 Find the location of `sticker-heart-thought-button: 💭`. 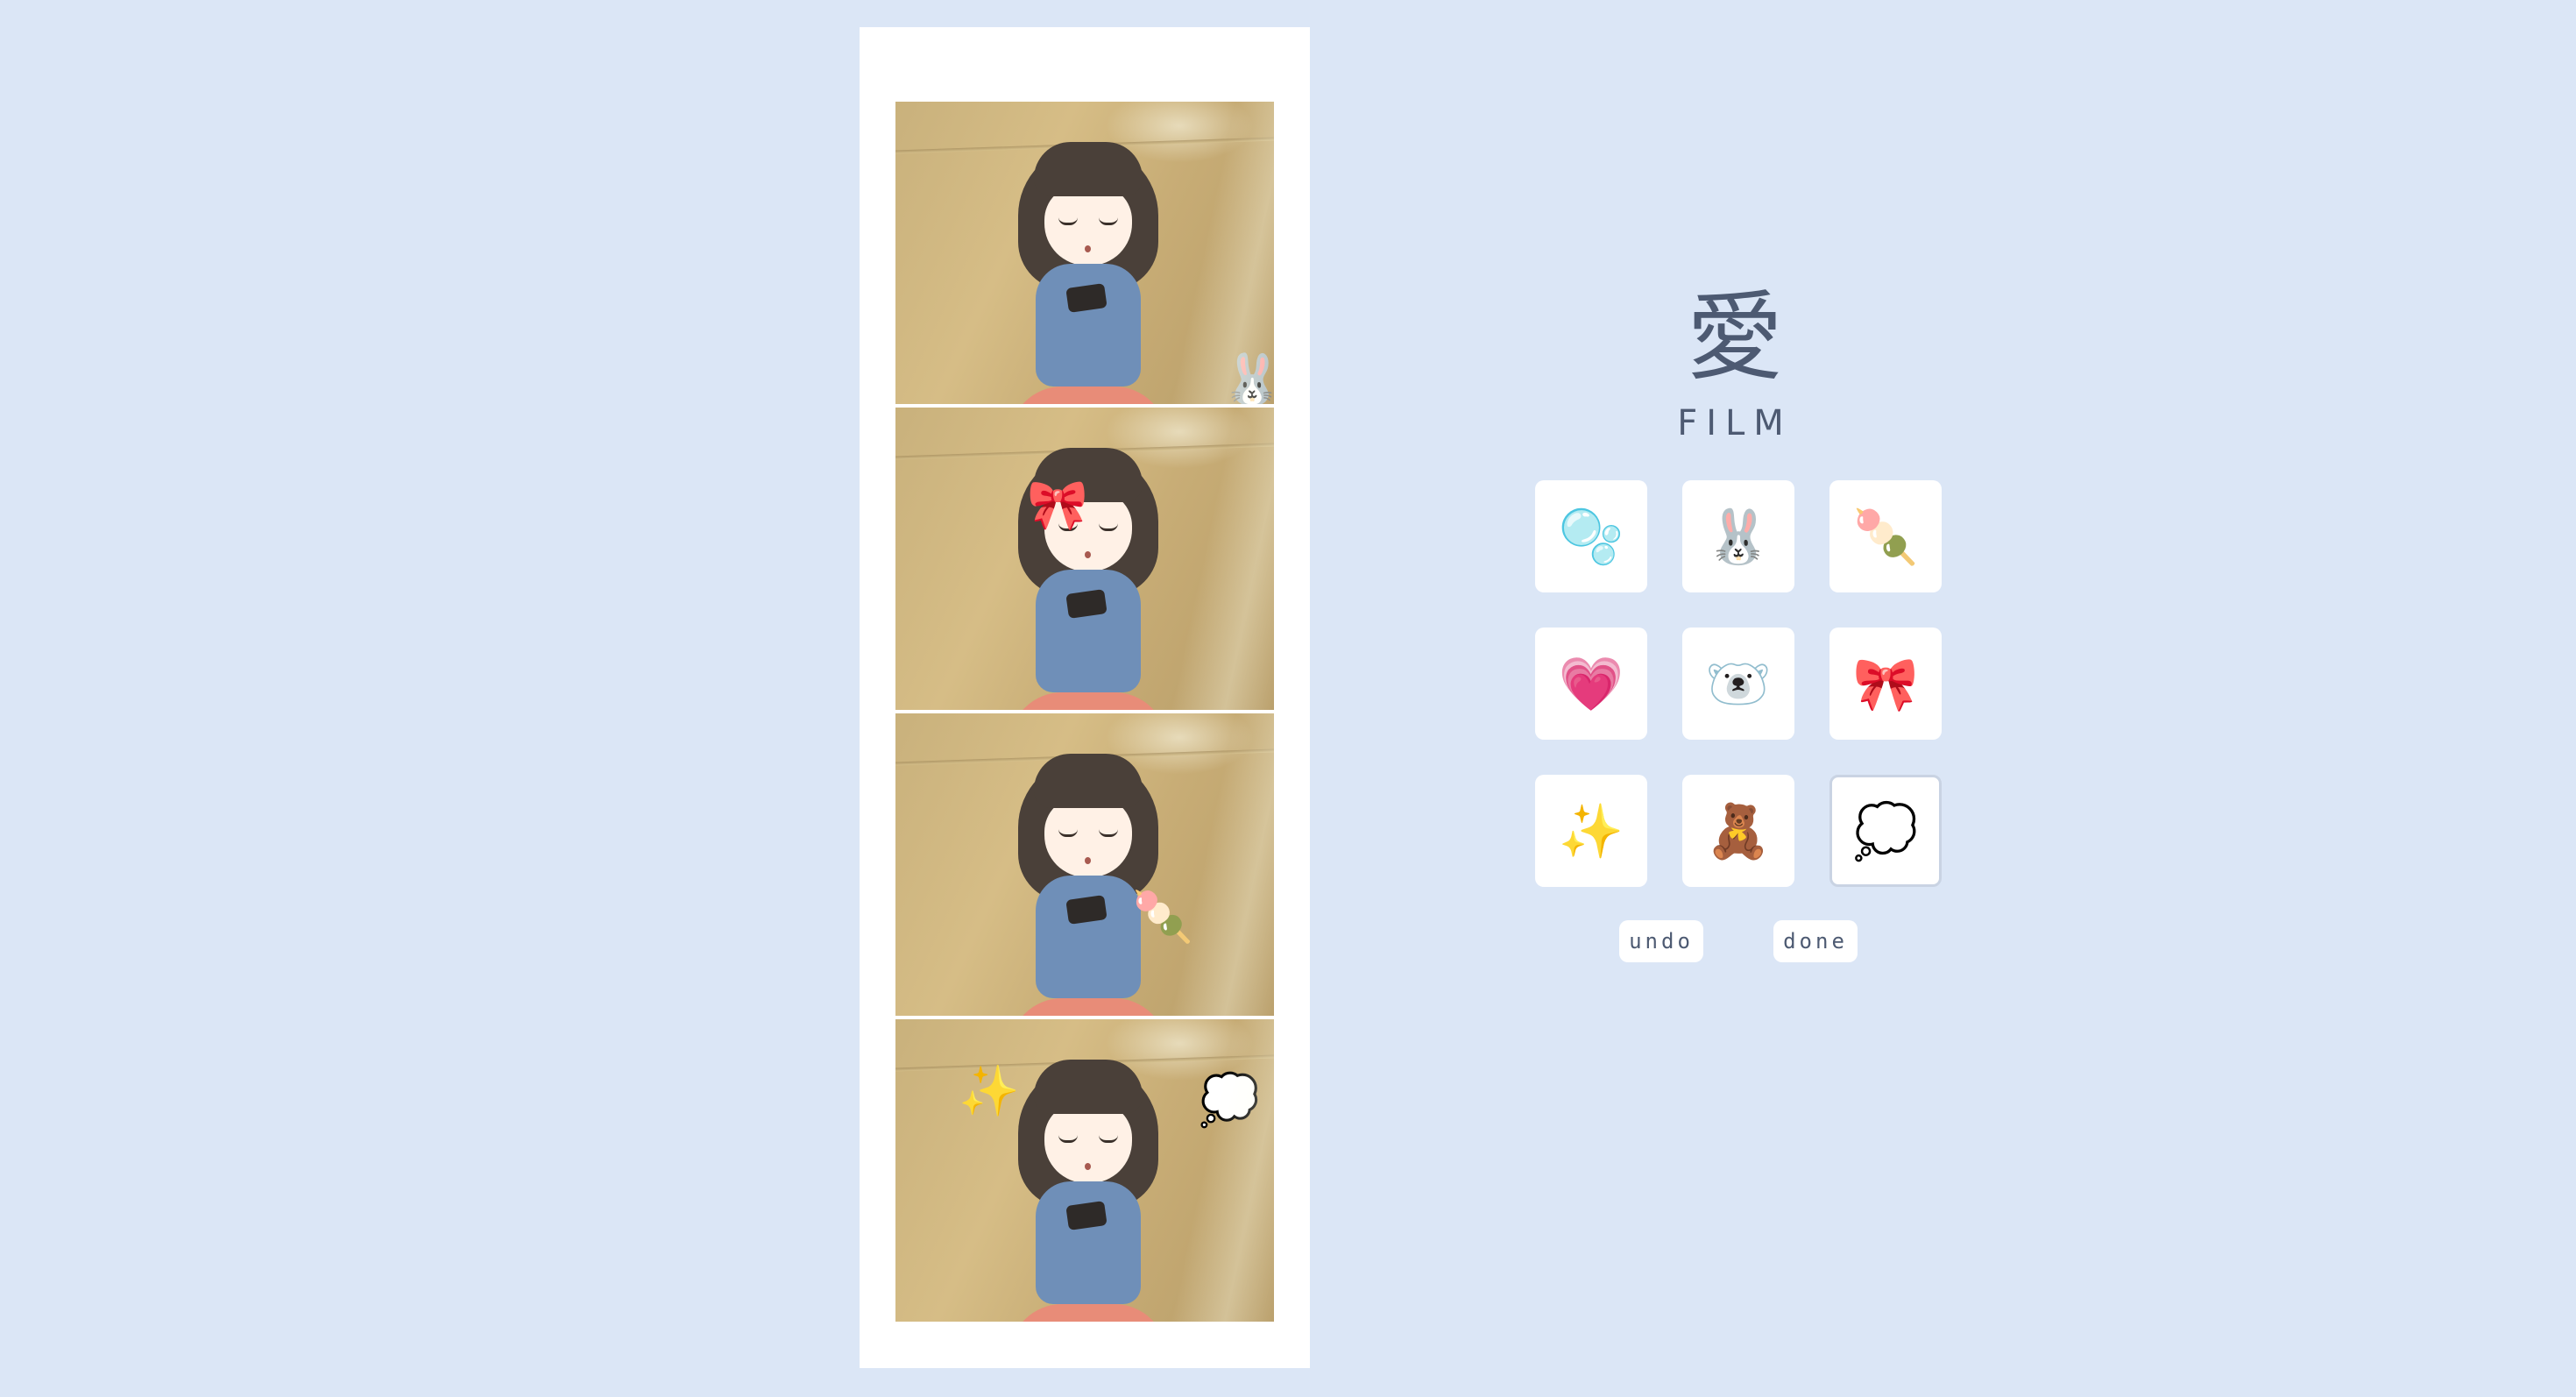

sticker-heart-thought-button: 💭 is located at coordinates (1885, 831).